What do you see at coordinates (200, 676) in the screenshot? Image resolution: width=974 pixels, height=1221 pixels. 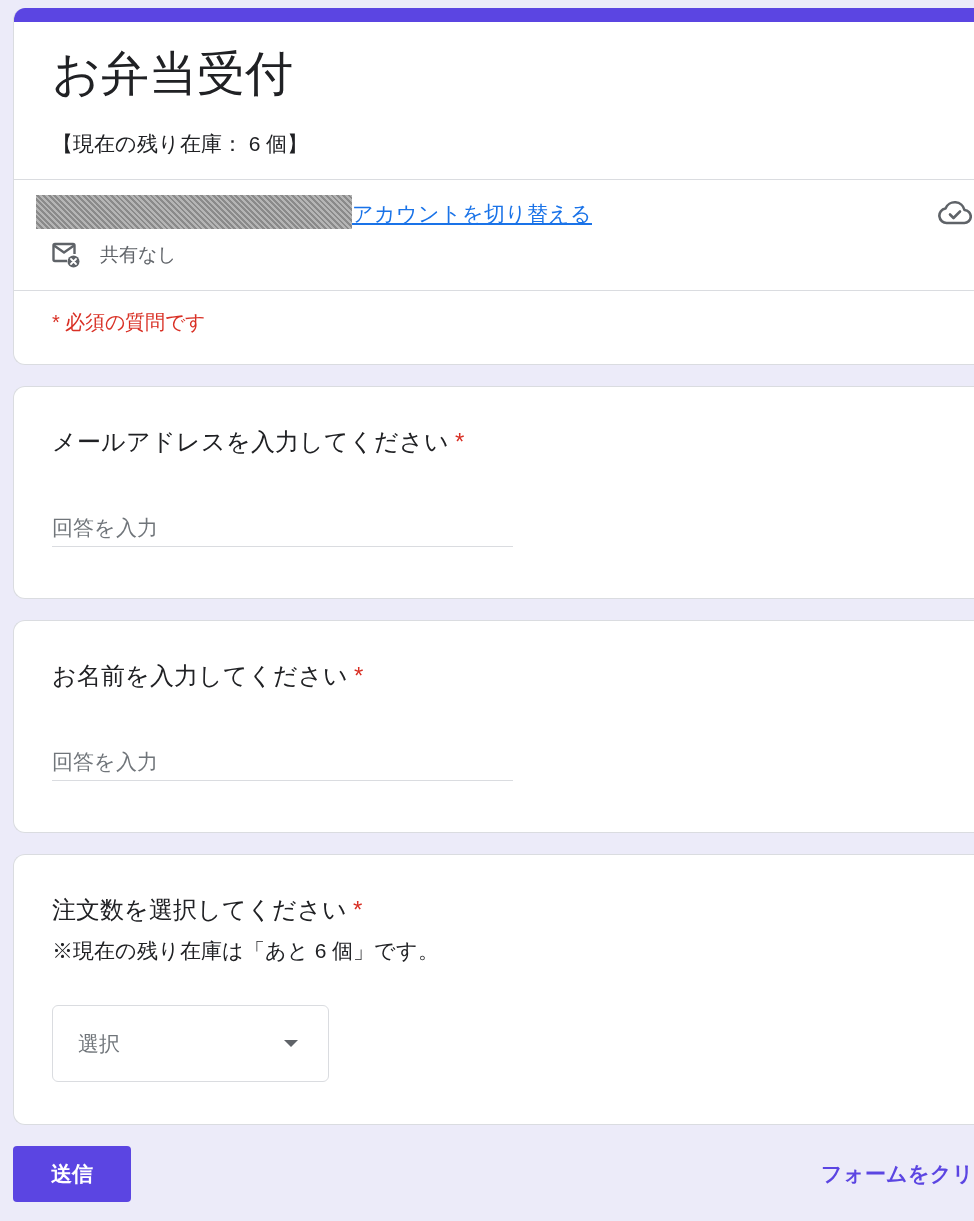 I see `question-title: お名前を入力してください` at bounding box center [200, 676].